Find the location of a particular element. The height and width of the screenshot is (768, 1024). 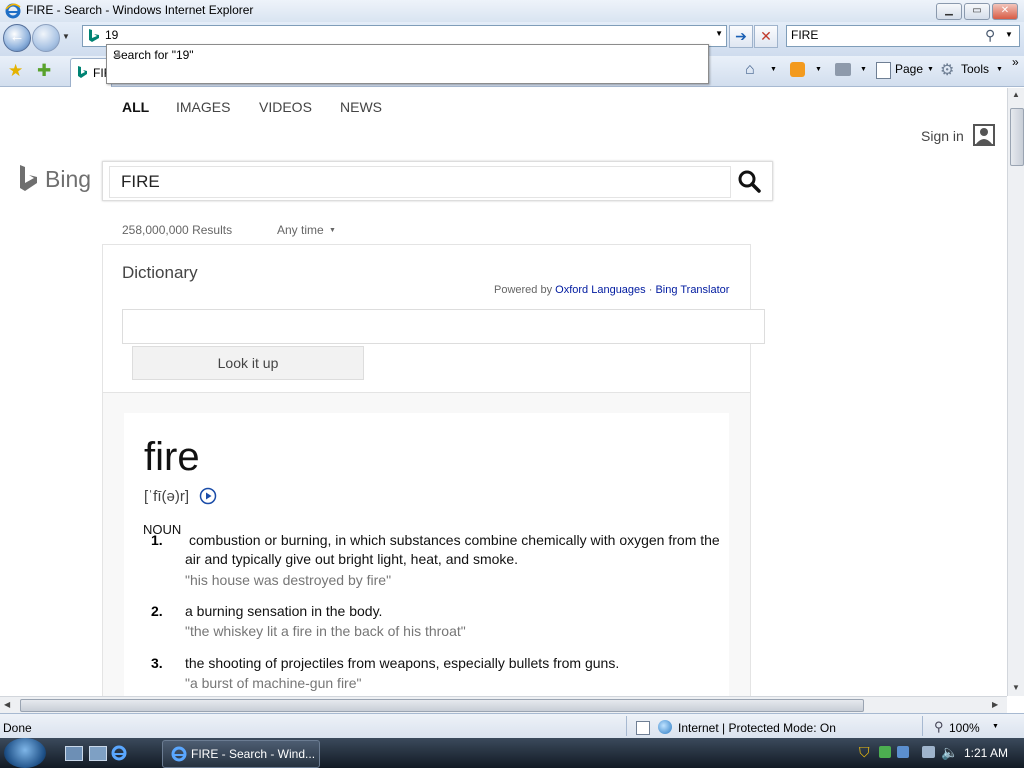

search-magnifier-icon is located at coordinates (749, 181).